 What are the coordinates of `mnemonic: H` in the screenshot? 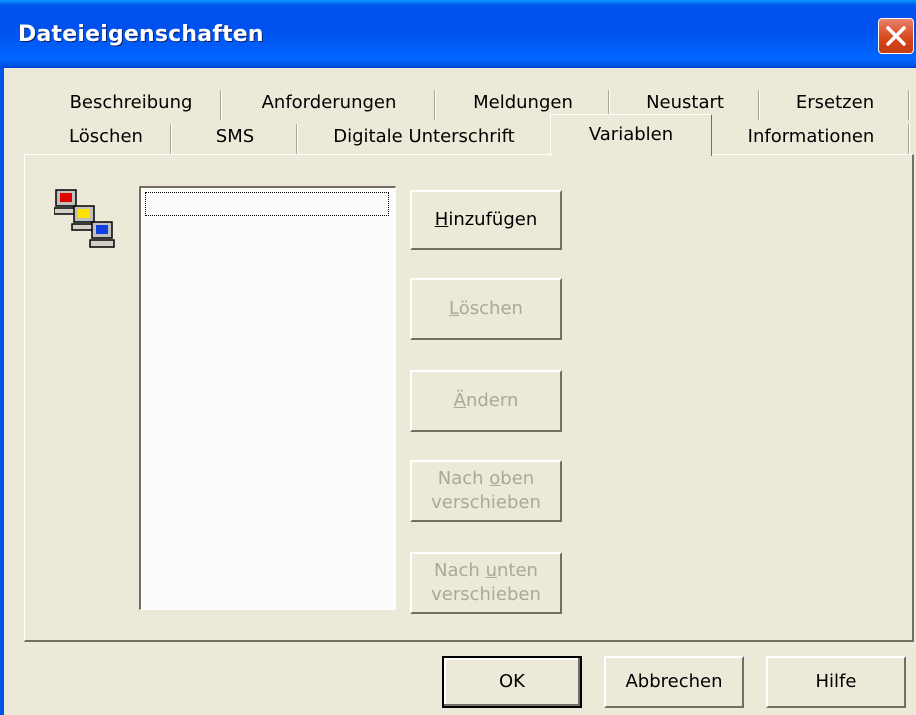 It's located at (441, 219).